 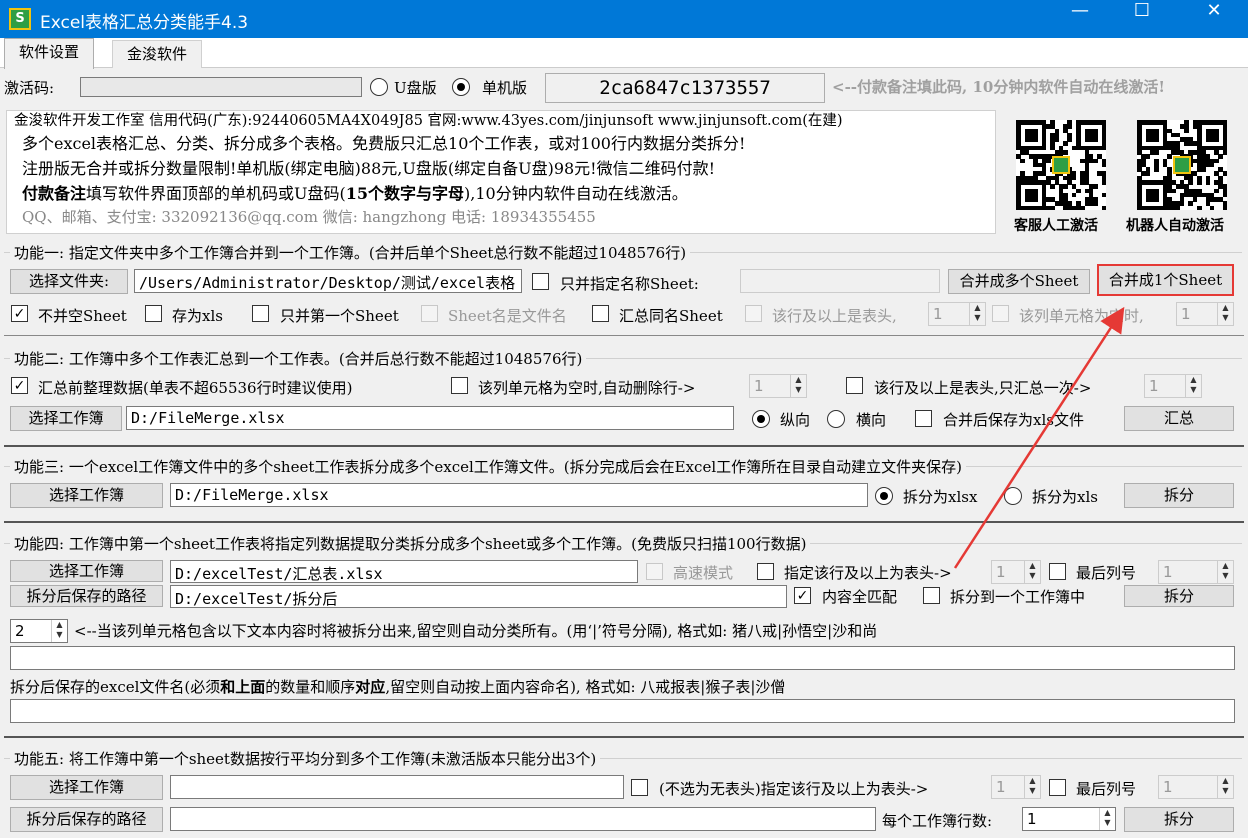 I want to click on red-arrow-icon, so click(x=1039, y=437).